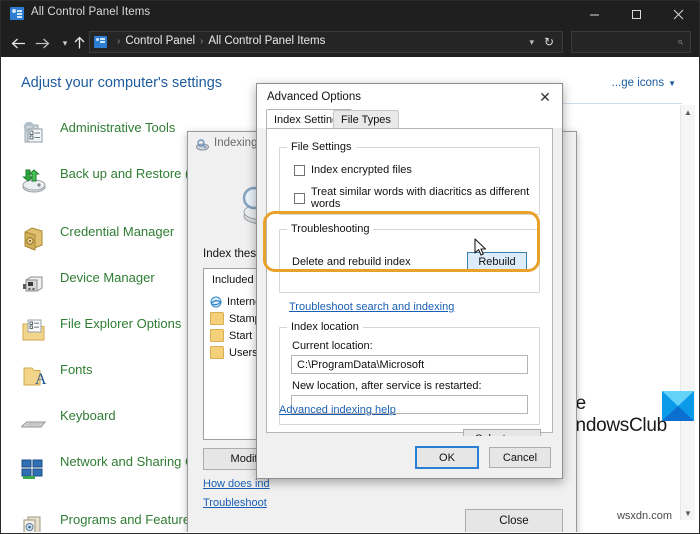  I want to click on current-location-label: Current location:, so click(332, 346).